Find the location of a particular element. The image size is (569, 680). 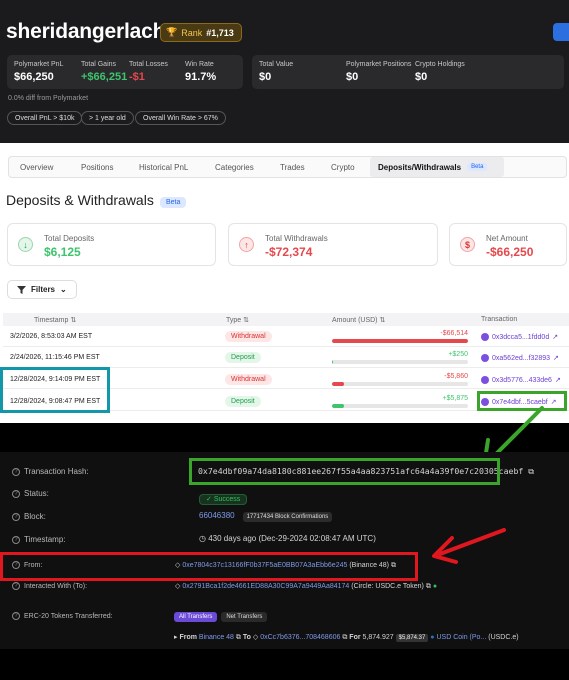

total-withdrawals-card: ↑ Total Withdrawals -$72,374 is located at coordinates (333, 244).